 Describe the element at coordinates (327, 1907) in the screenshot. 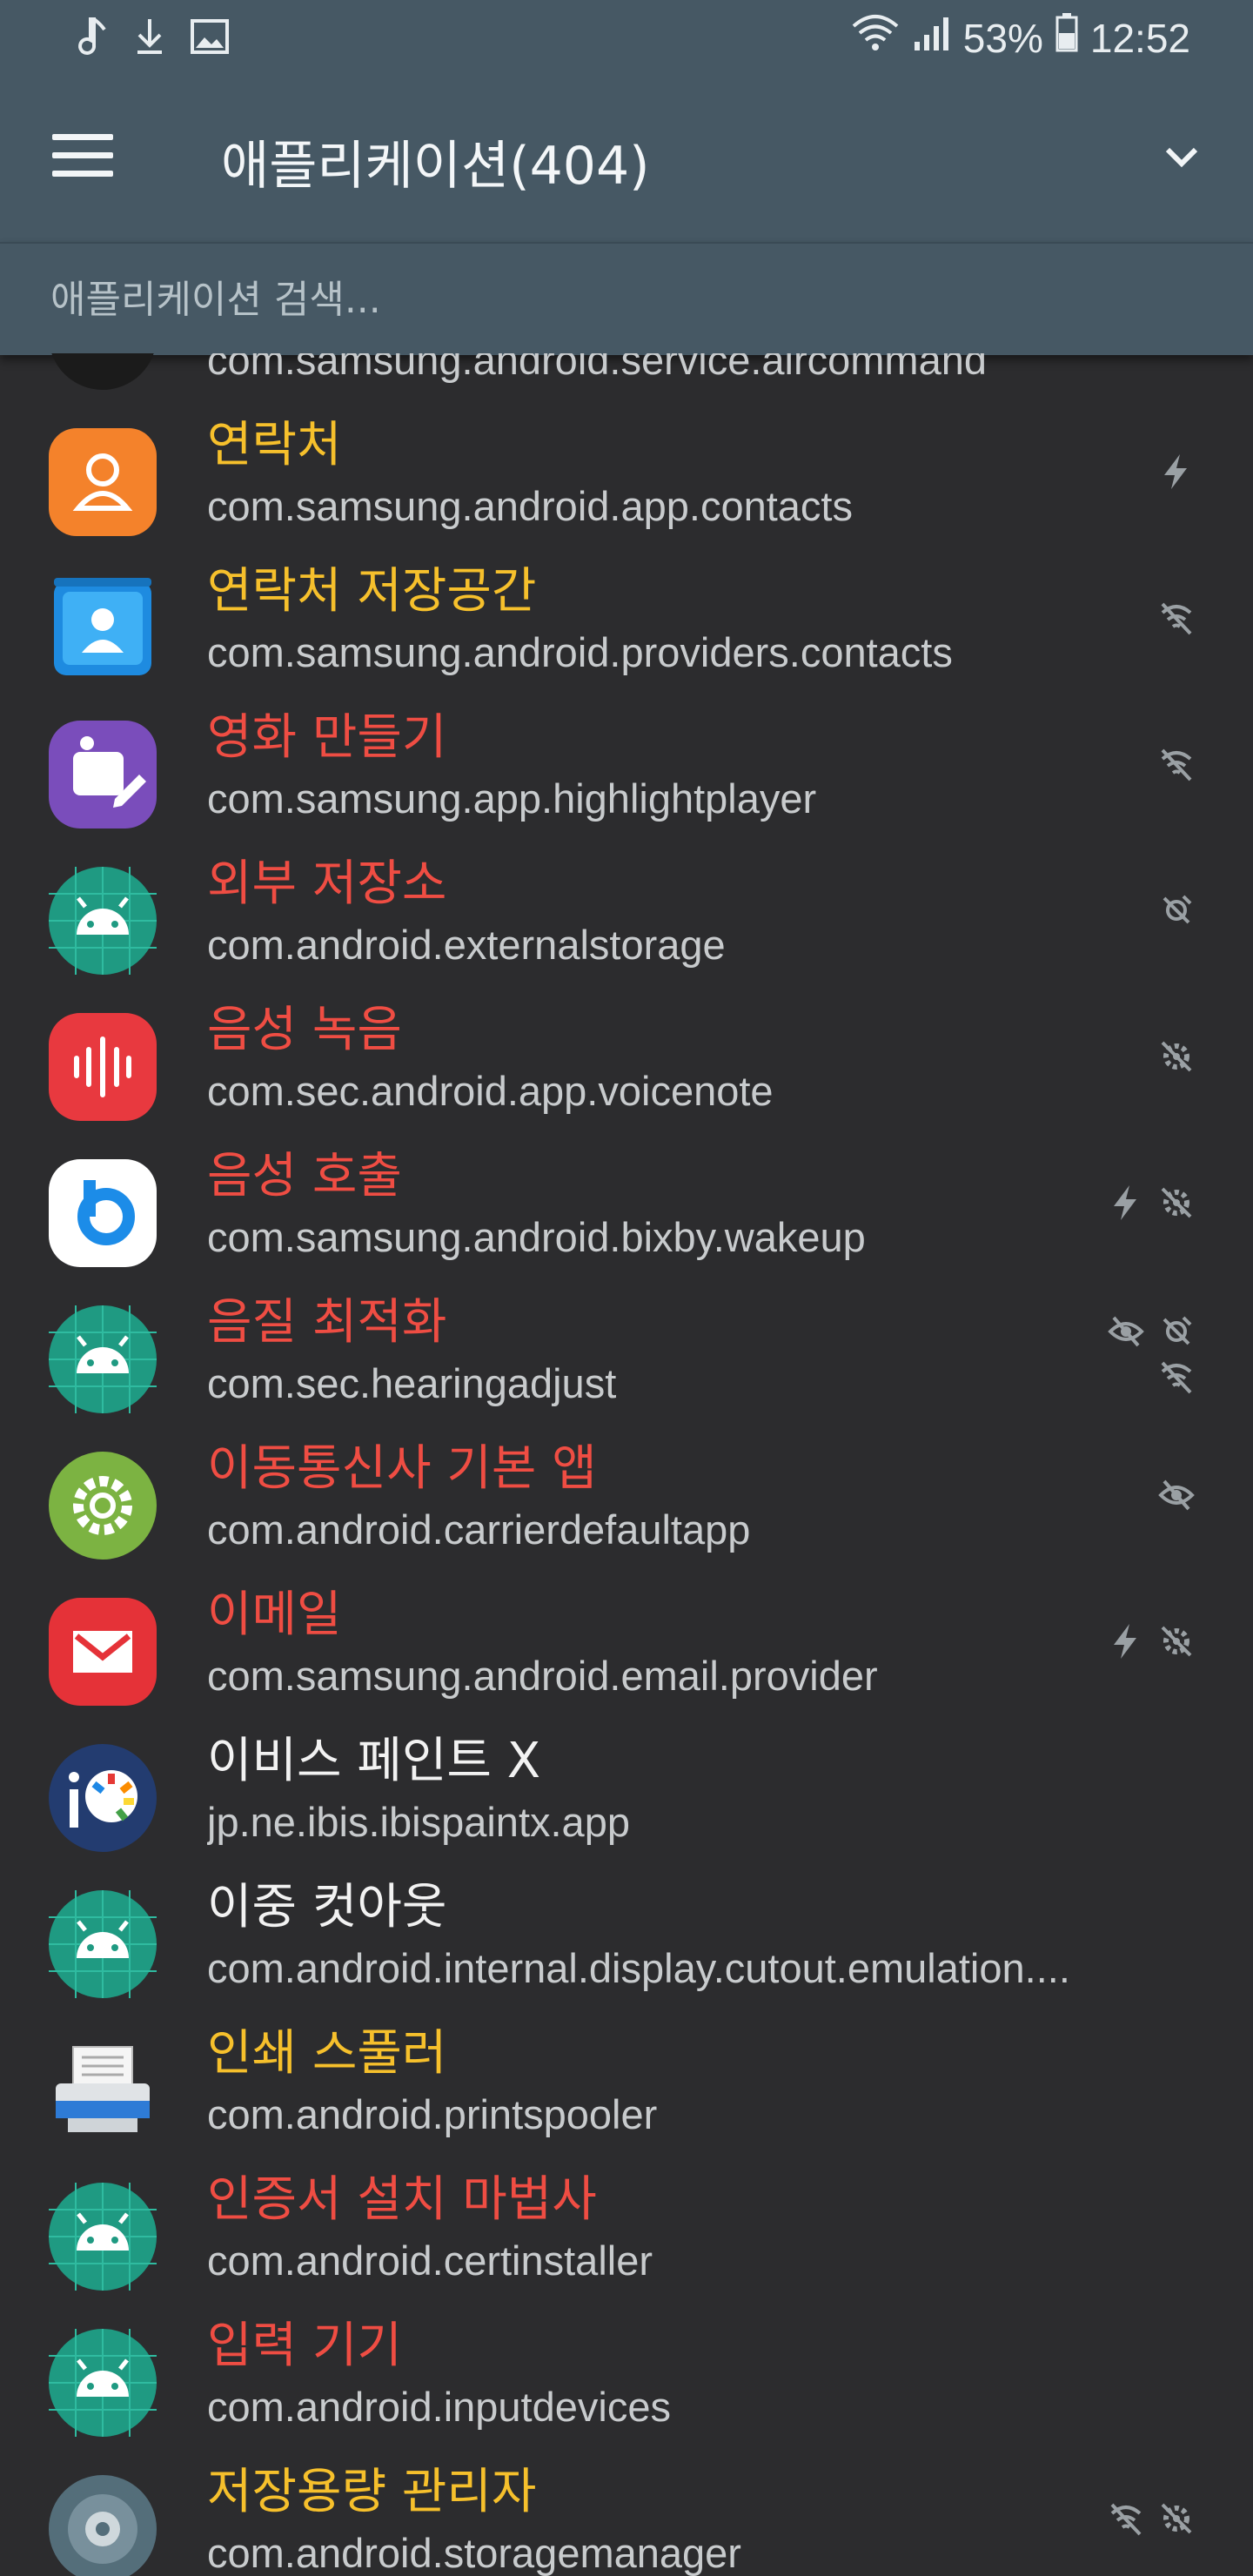

I see `app-name: 이중 컷아웃` at that location.